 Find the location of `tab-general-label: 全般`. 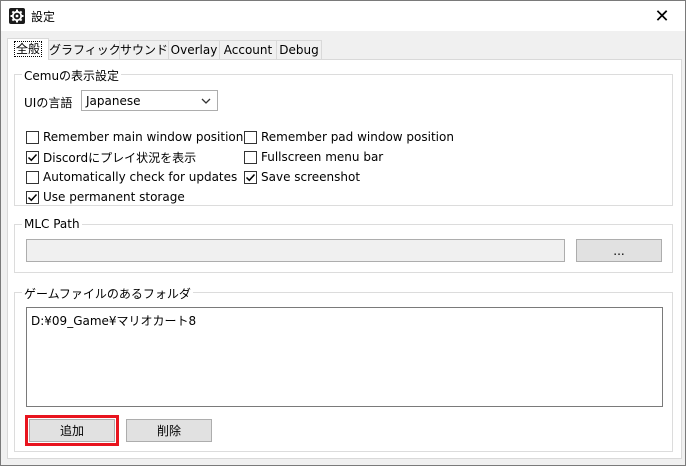

tab-general-label: 全般 is located at coordinates (28, 49).